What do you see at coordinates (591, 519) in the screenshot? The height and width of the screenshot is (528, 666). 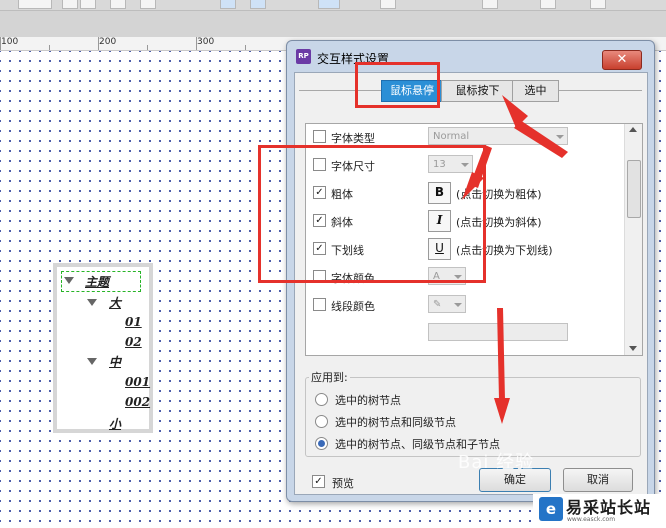 I see `site-url: www.easck.com` at bounding box center [591, 519].